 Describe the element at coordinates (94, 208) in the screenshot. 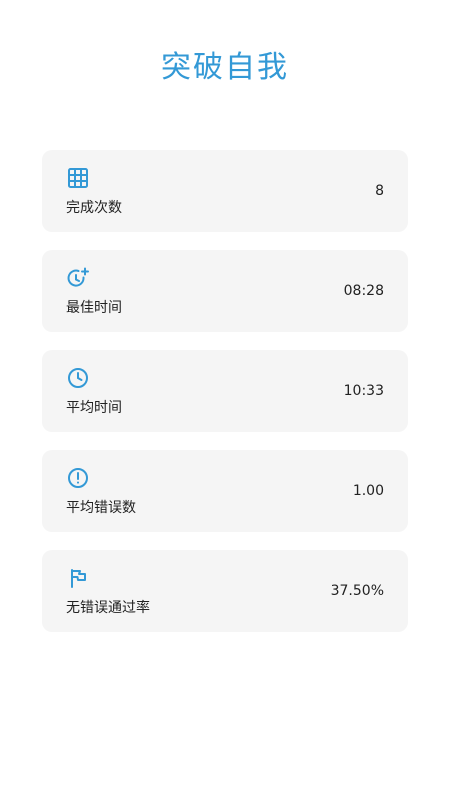

I see `stat-label: 完成次数` at that location.